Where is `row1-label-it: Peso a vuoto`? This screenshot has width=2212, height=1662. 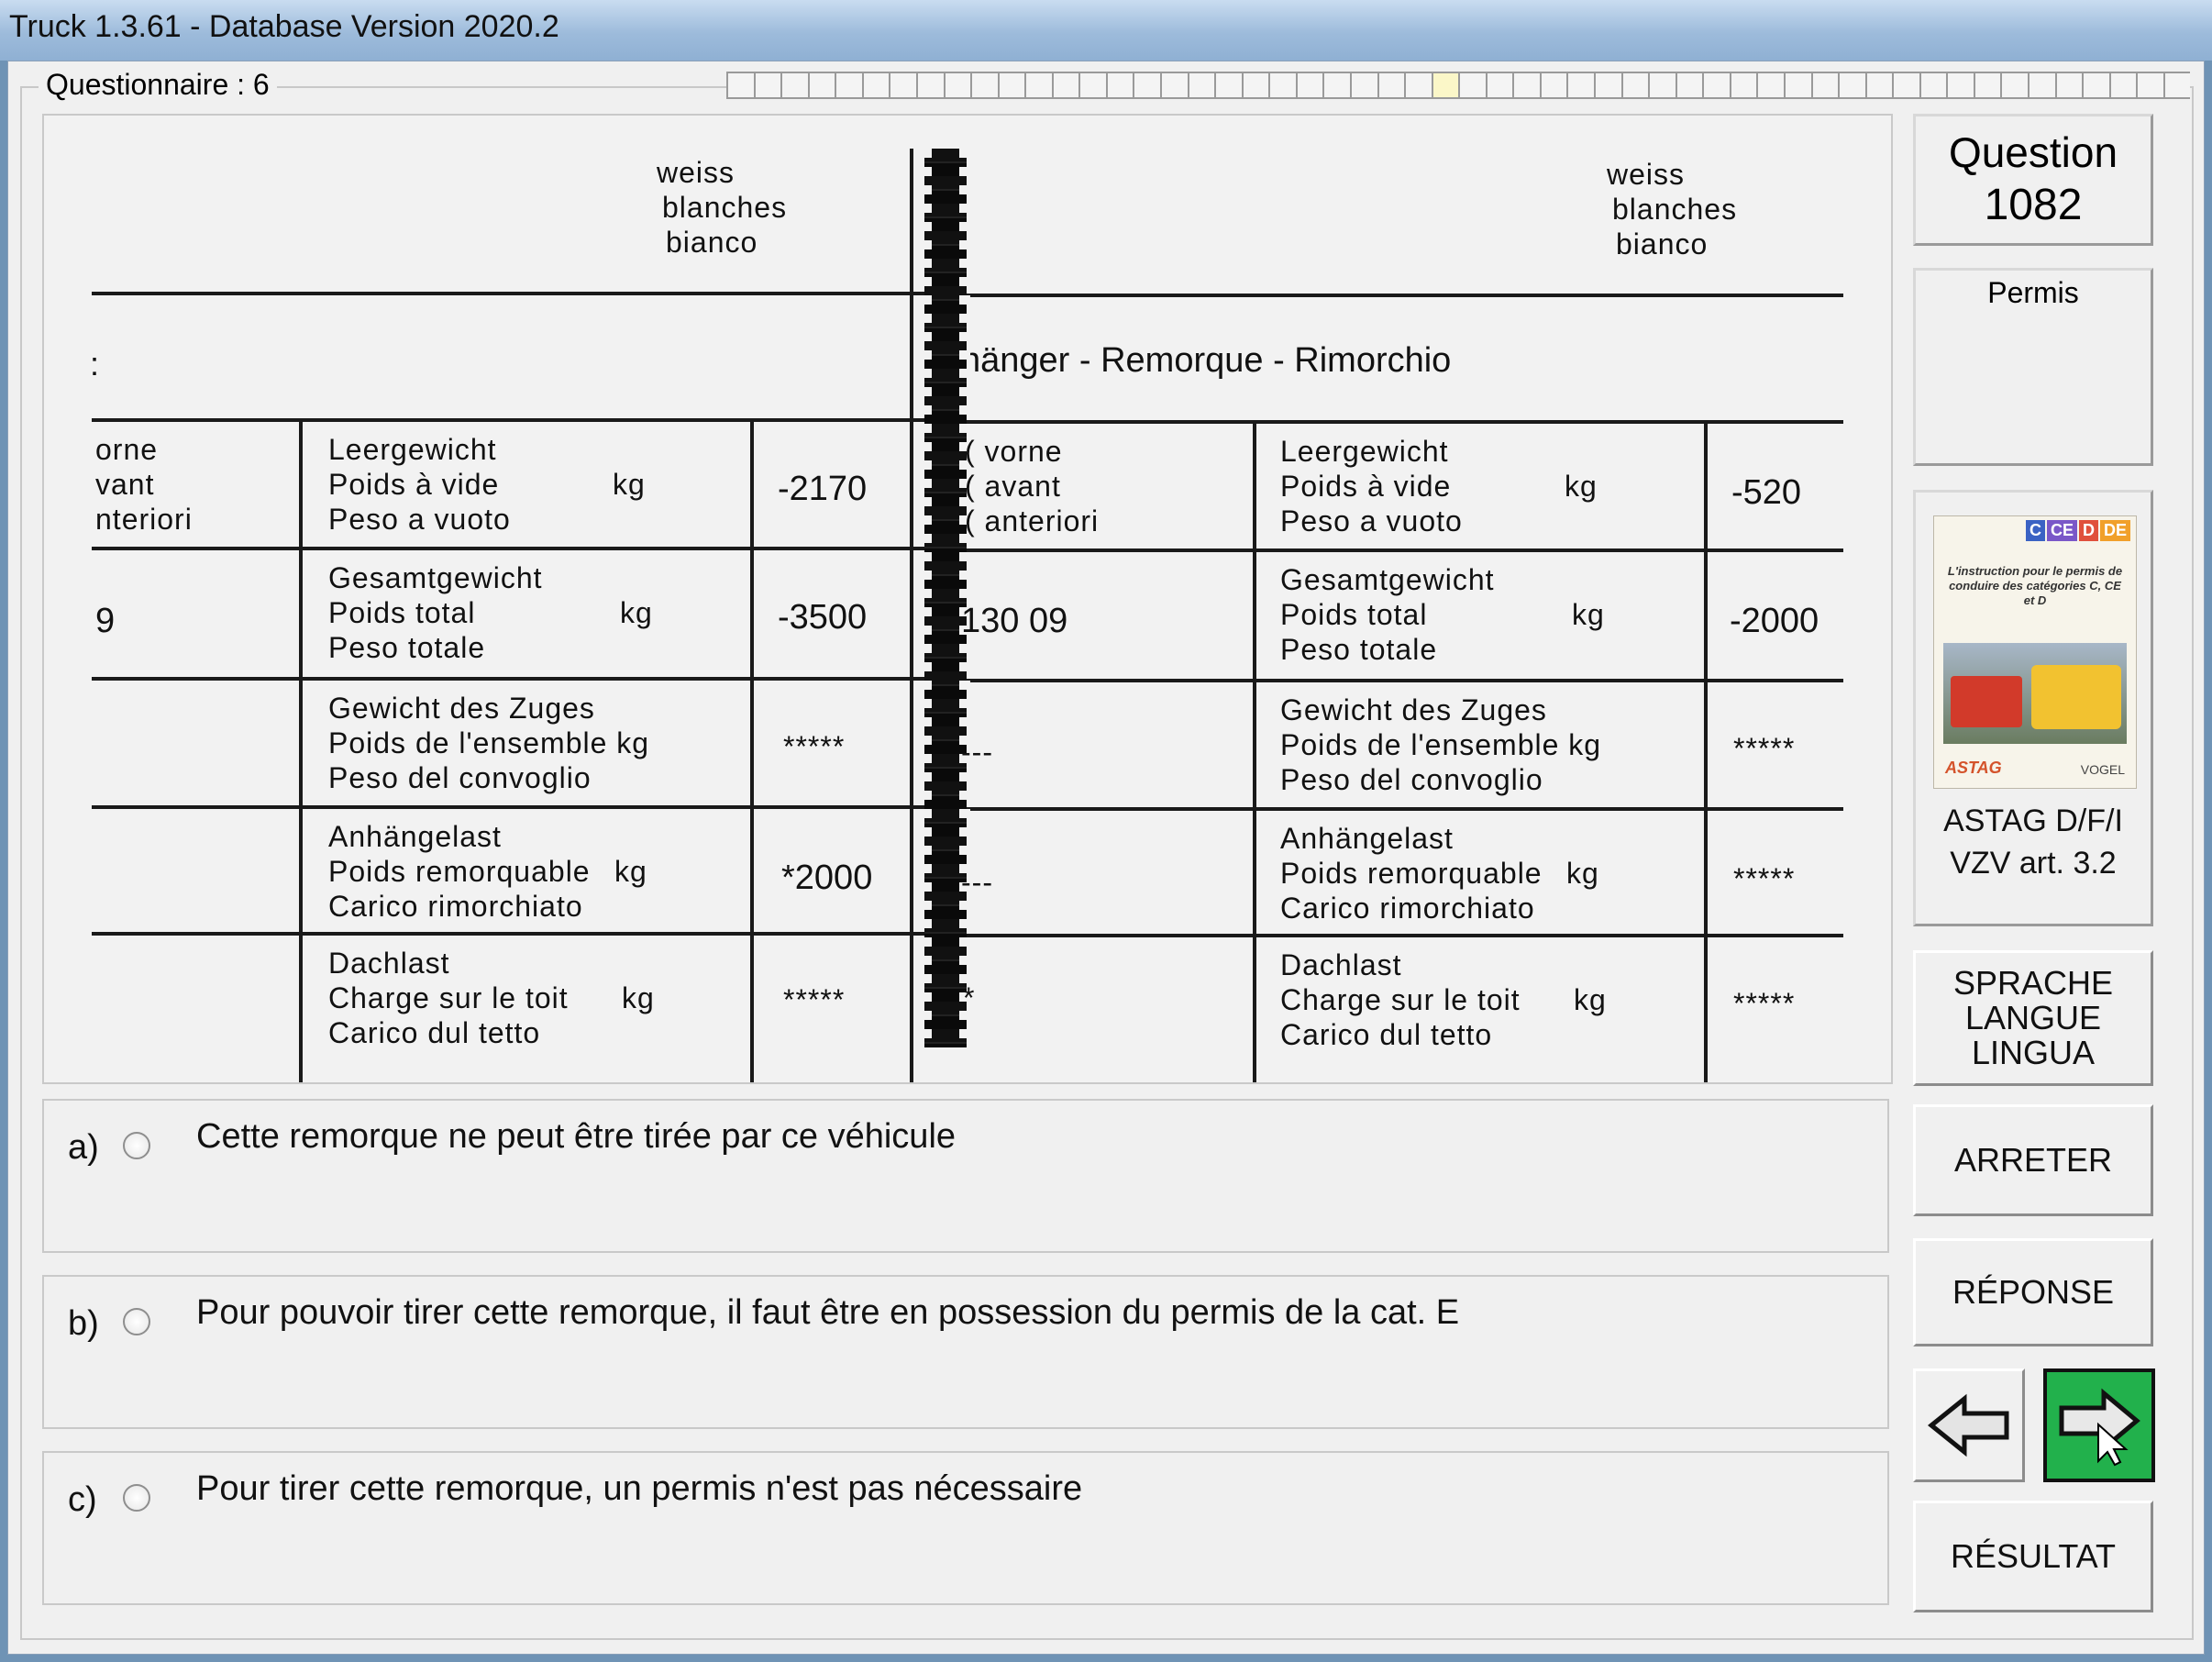 row1-label-it: Peso a vuoto is located at coordinates (420, 519).